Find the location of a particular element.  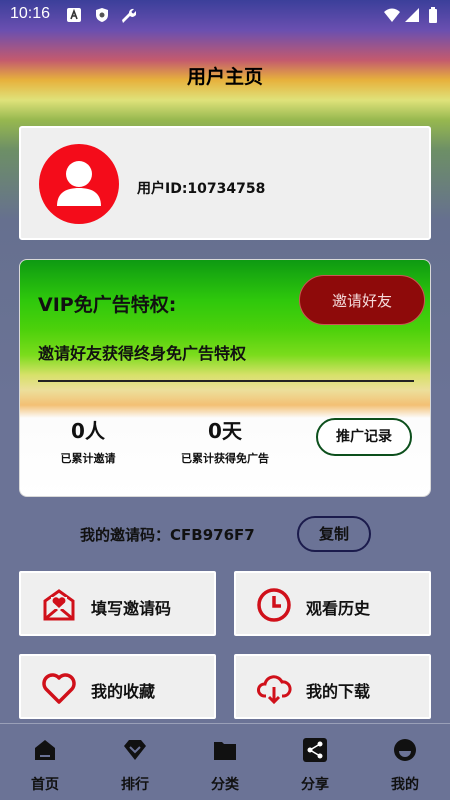

envelope-heart-icon is located at coordinates (59, 605).